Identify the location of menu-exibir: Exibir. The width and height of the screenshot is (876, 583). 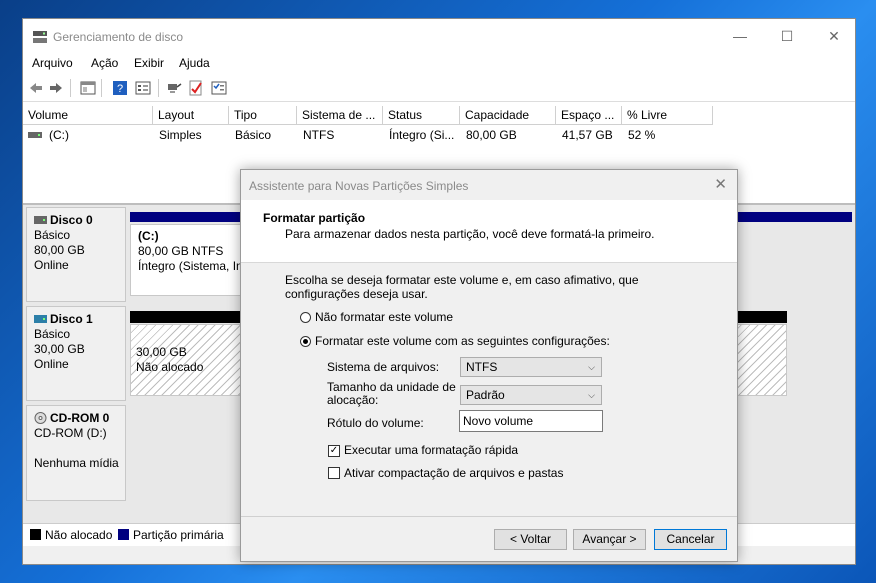
(149, 63).